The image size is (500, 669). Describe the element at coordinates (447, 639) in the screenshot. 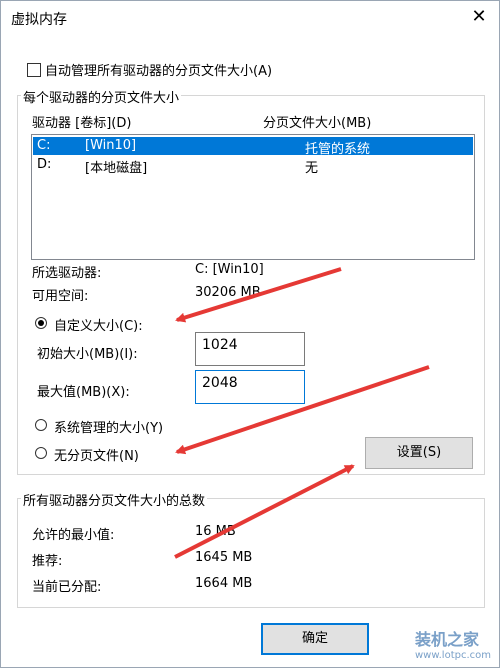

I see `watermark-text: 装机之家` at that location.